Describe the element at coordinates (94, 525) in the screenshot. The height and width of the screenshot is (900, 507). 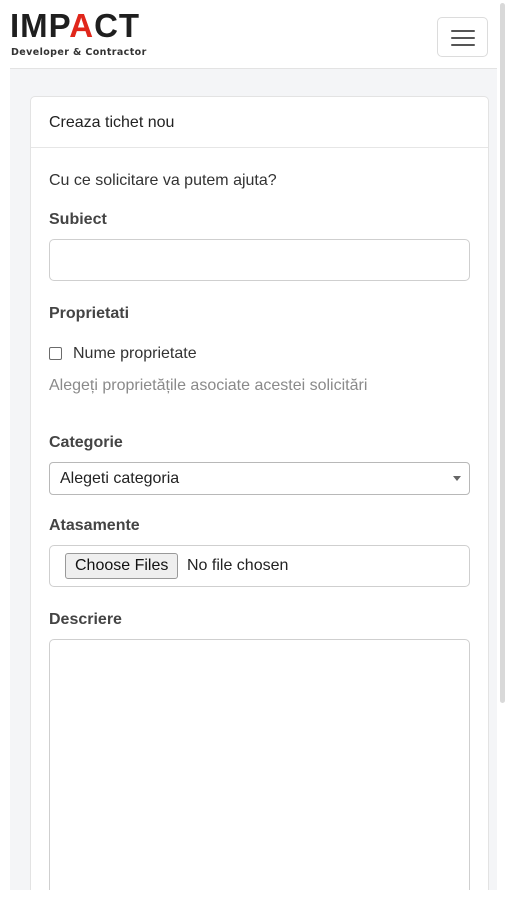
I see `attachments-label: Atasamente` at that location.